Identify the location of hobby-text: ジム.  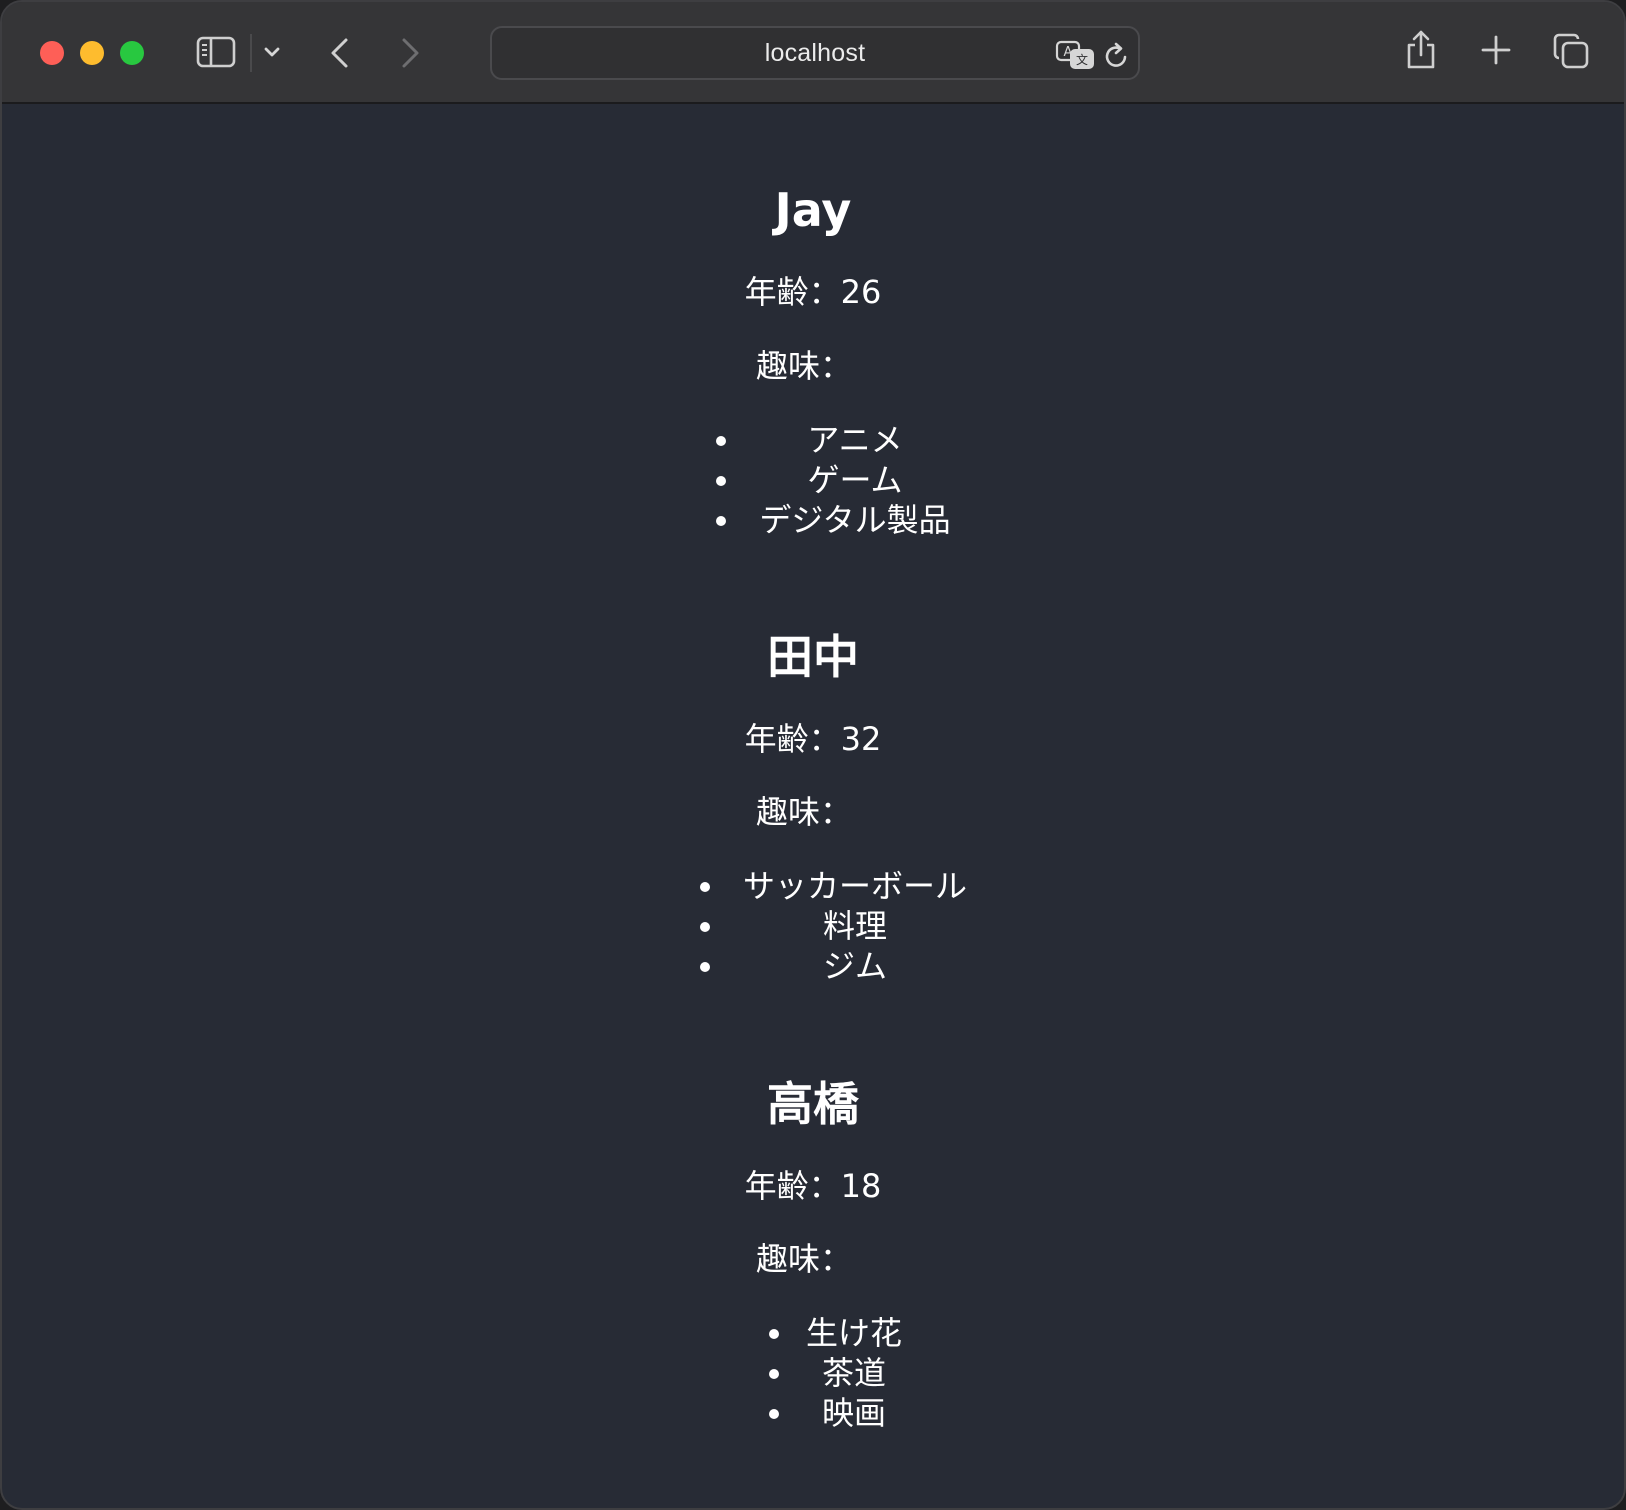
(854, 966).